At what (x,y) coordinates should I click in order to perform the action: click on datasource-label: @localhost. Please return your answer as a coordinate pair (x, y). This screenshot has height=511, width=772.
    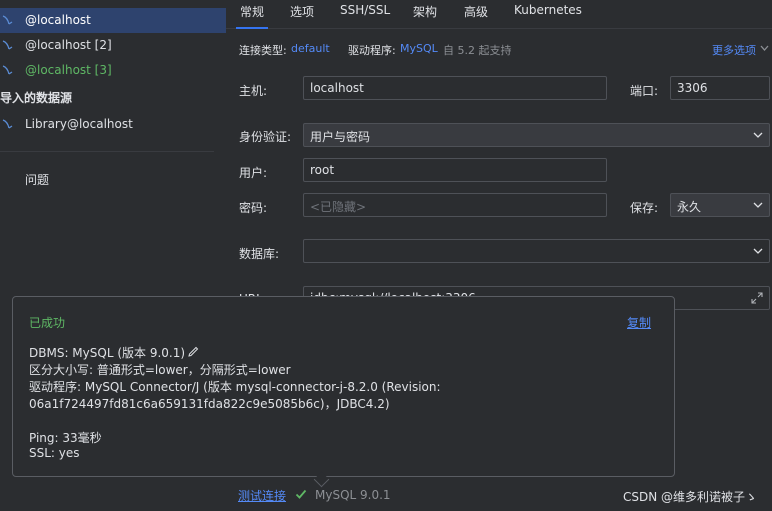
    Looking at the image, I should click on (58, 20).